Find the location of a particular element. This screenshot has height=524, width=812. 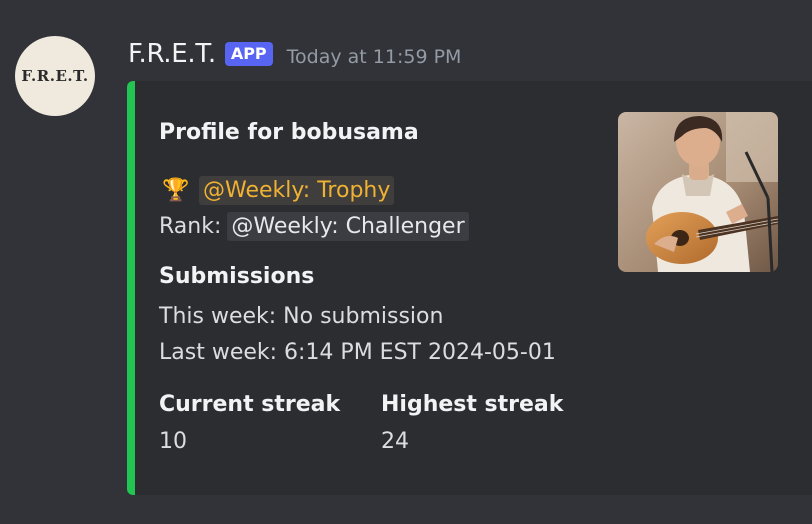

highest-streak-label: Highest streak is located at coordinates (472, 404).